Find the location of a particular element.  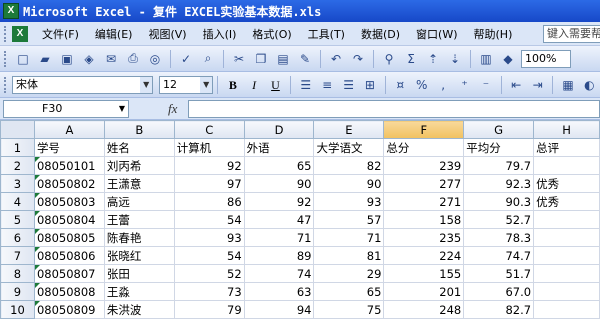

cell: 08050802 is located at coordinates (69, 183).